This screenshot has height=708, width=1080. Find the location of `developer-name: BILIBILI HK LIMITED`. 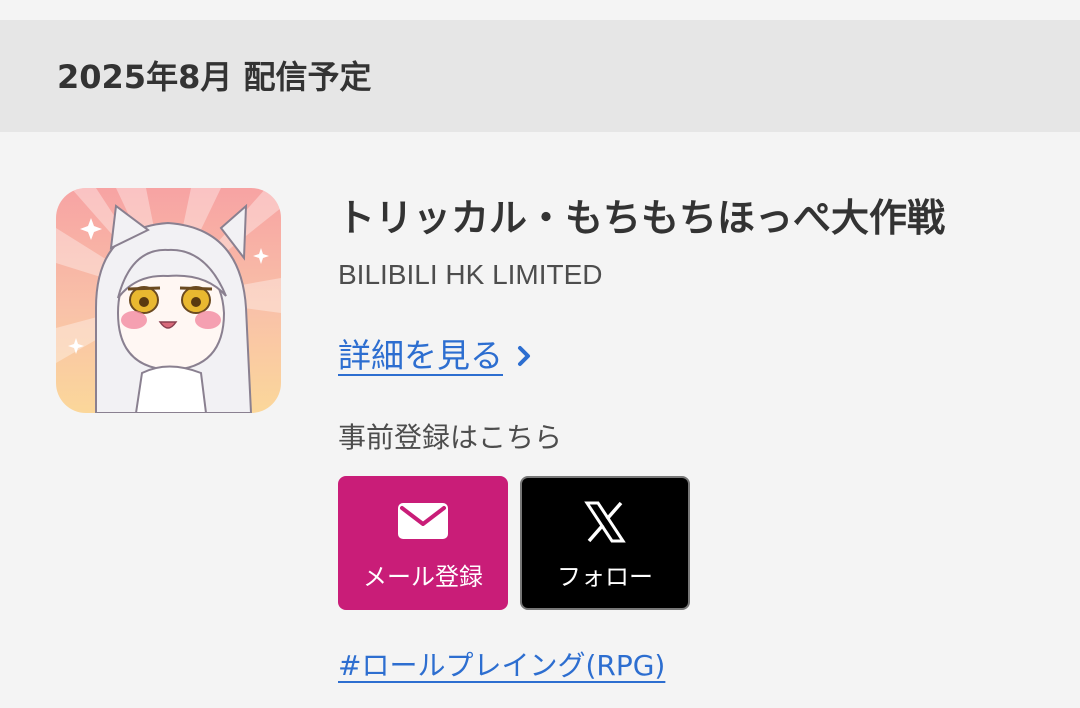

developer-name: BILIBILI HK LIMITED is located at coordinates (470, 274).